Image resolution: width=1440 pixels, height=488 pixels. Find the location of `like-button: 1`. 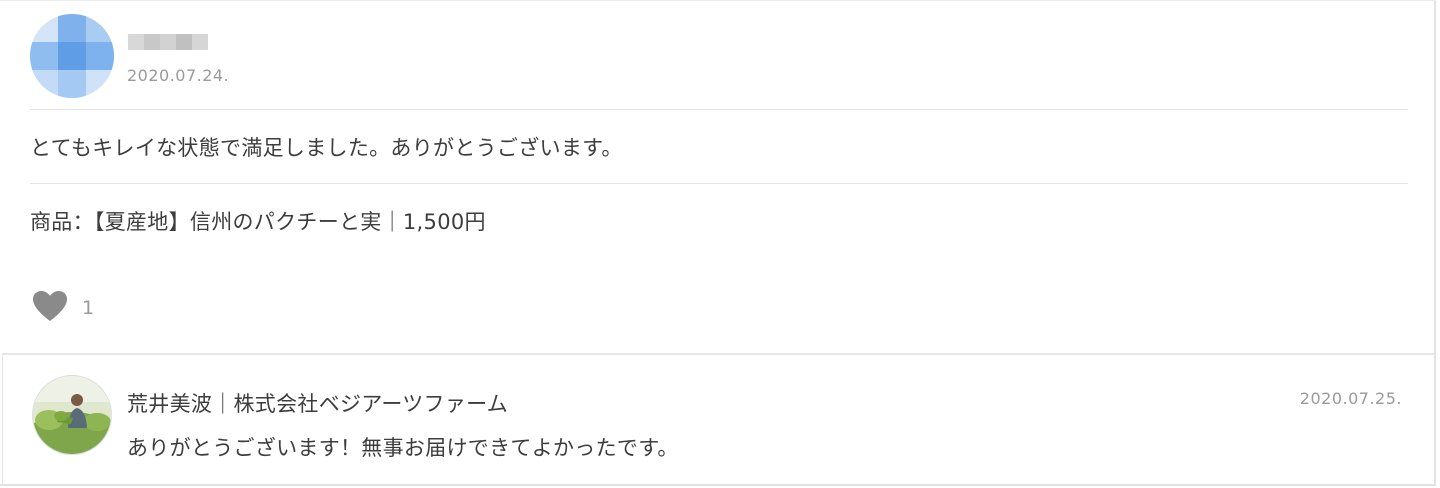

like-button: 1 is located at coordinates (63, 308).